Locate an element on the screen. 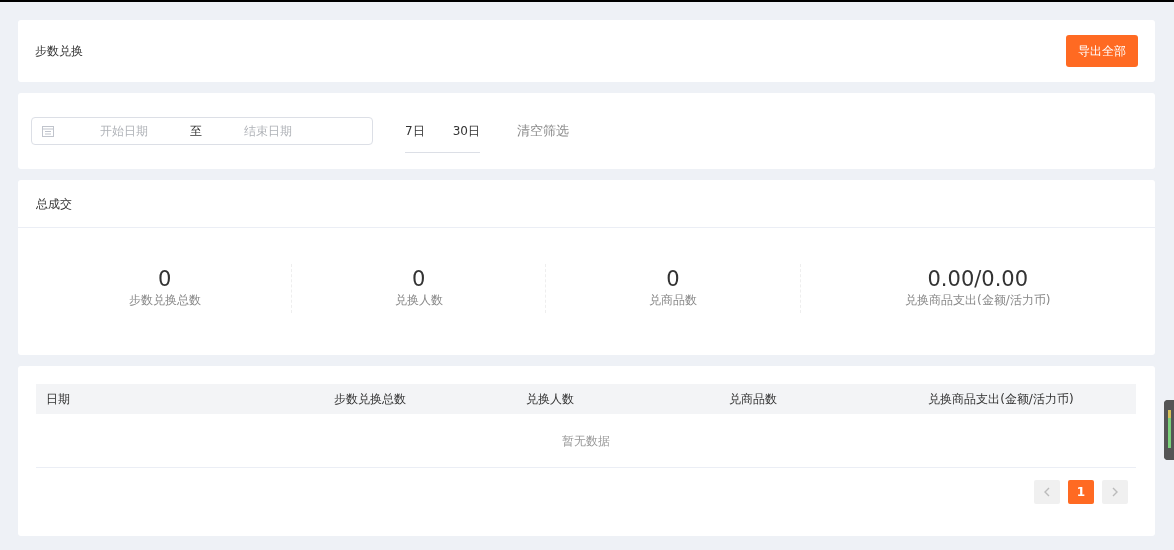 The height and width of the screenshot is (550, 1174). date-range-field: 开始日期 至 结束日期 is located at coordinates (202, 131).